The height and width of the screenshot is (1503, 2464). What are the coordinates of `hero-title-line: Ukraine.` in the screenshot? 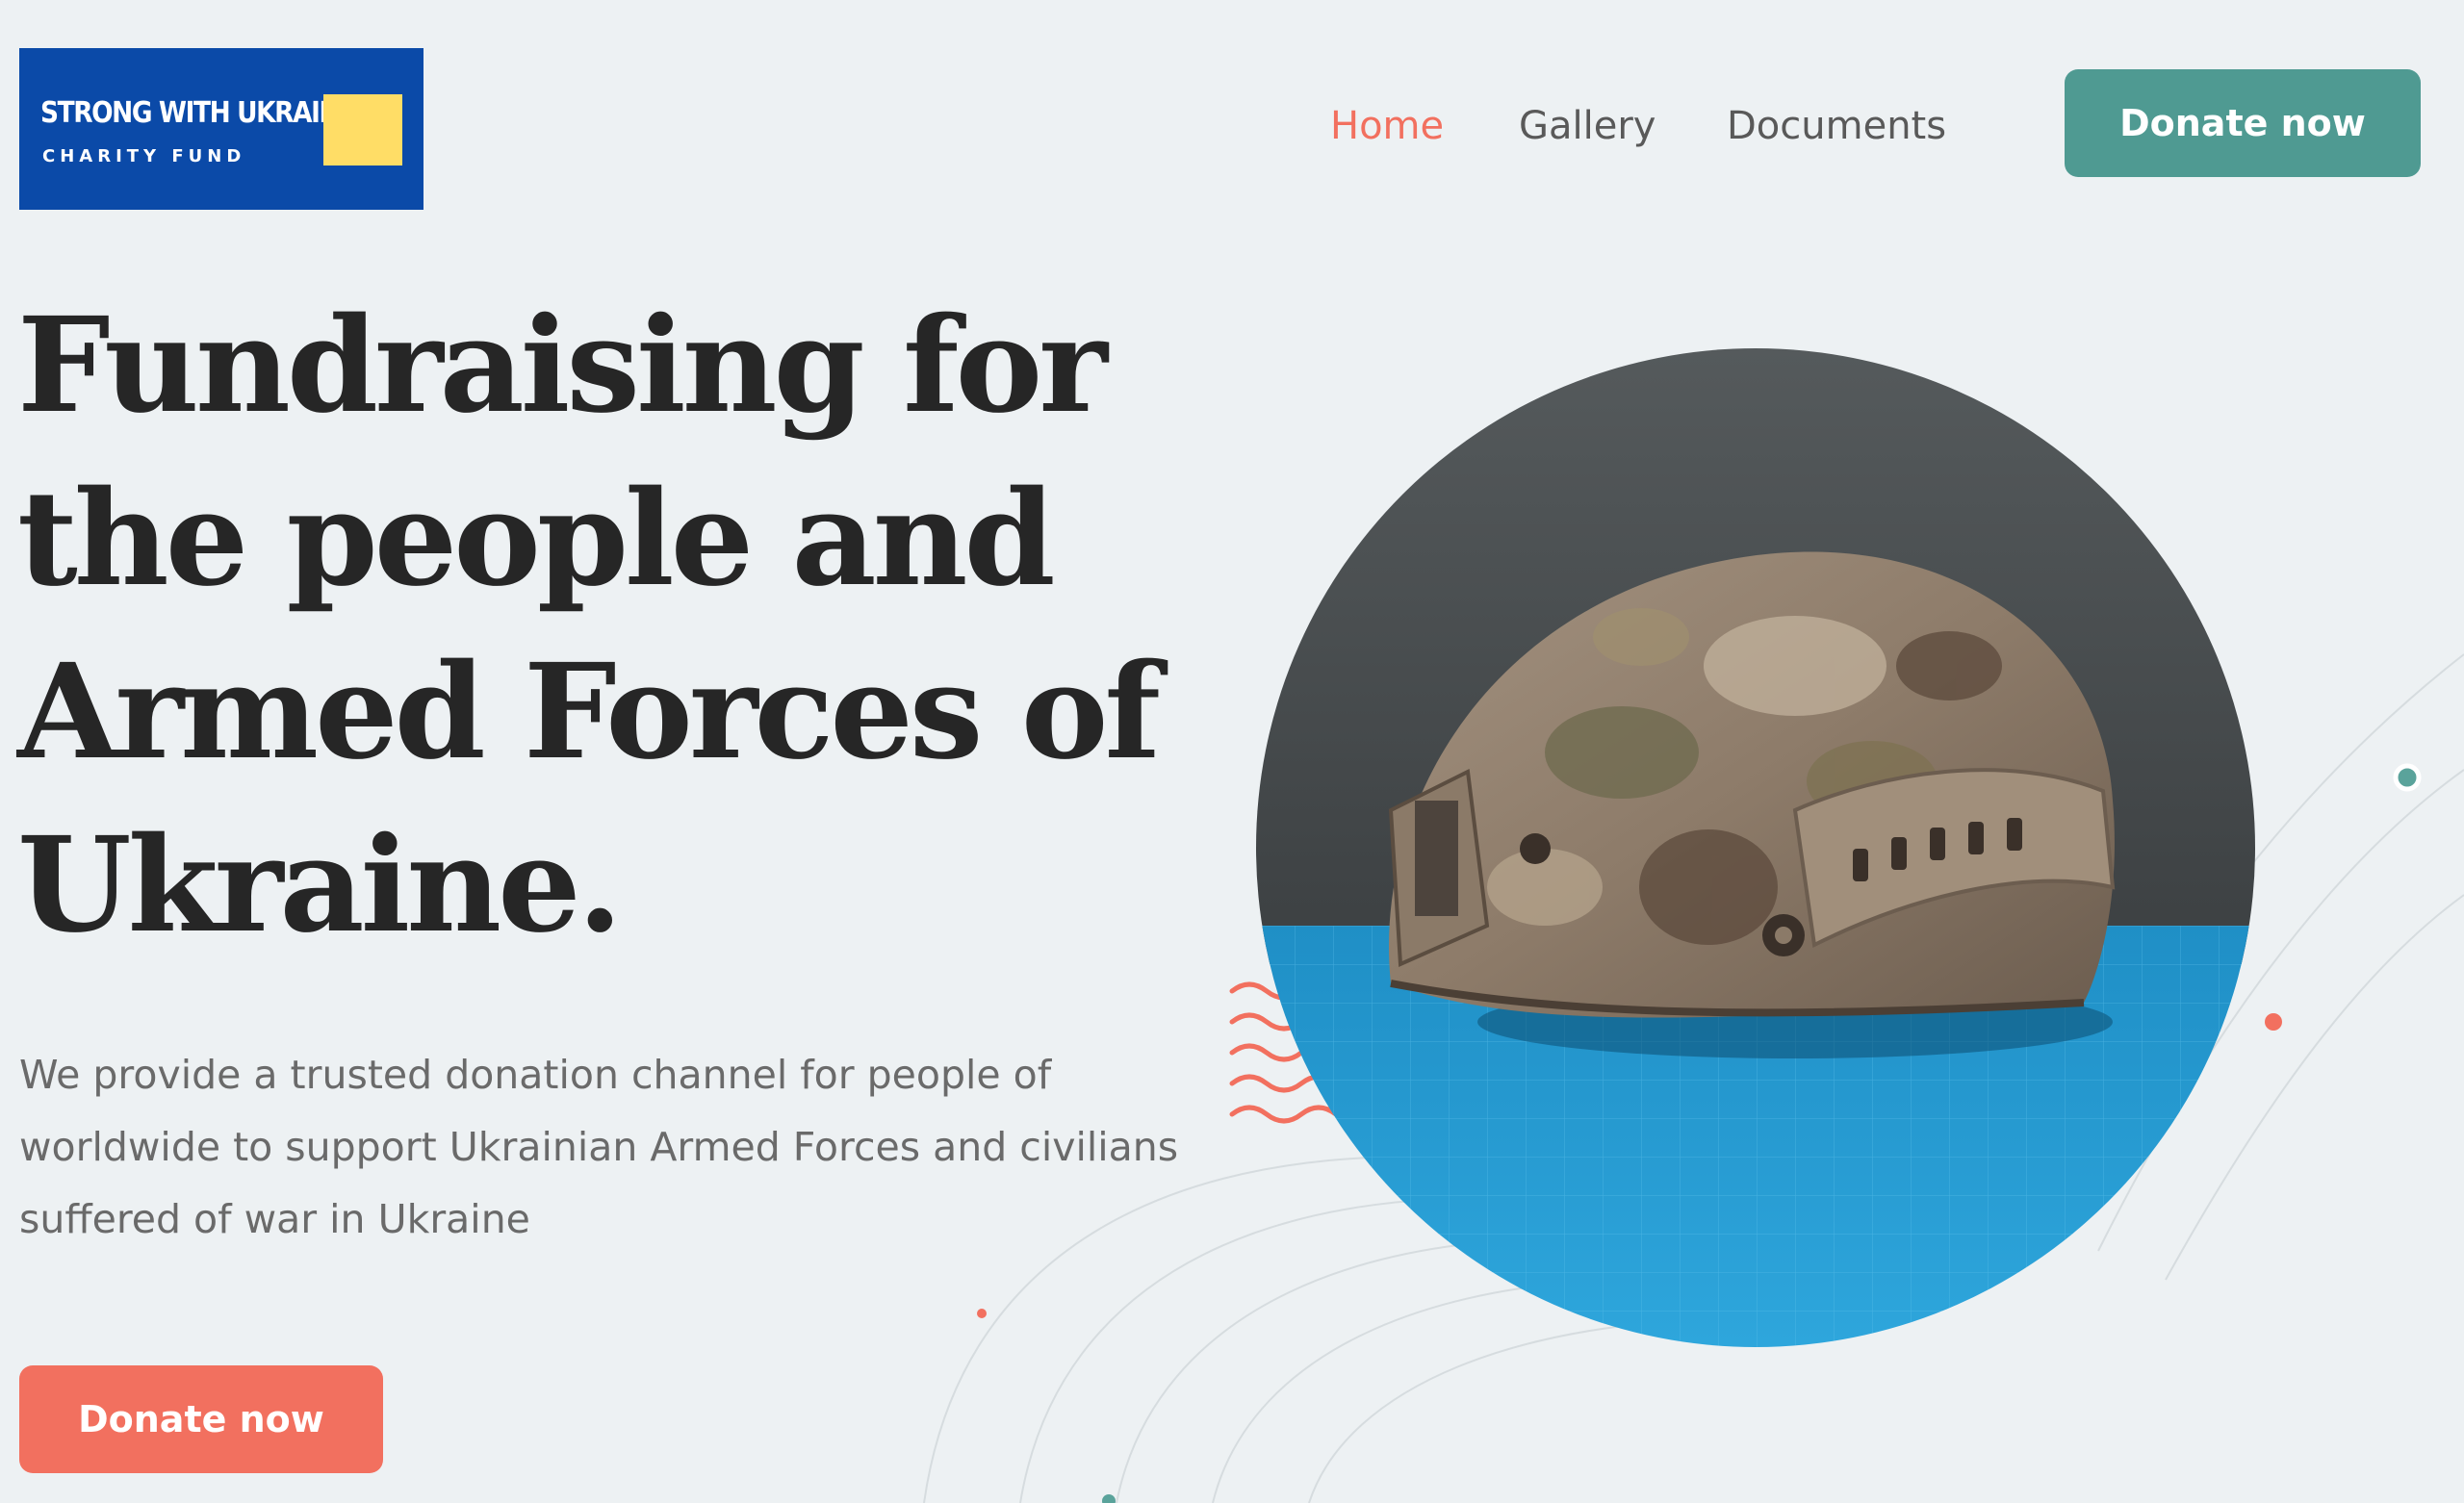 It's located at (320, 885).